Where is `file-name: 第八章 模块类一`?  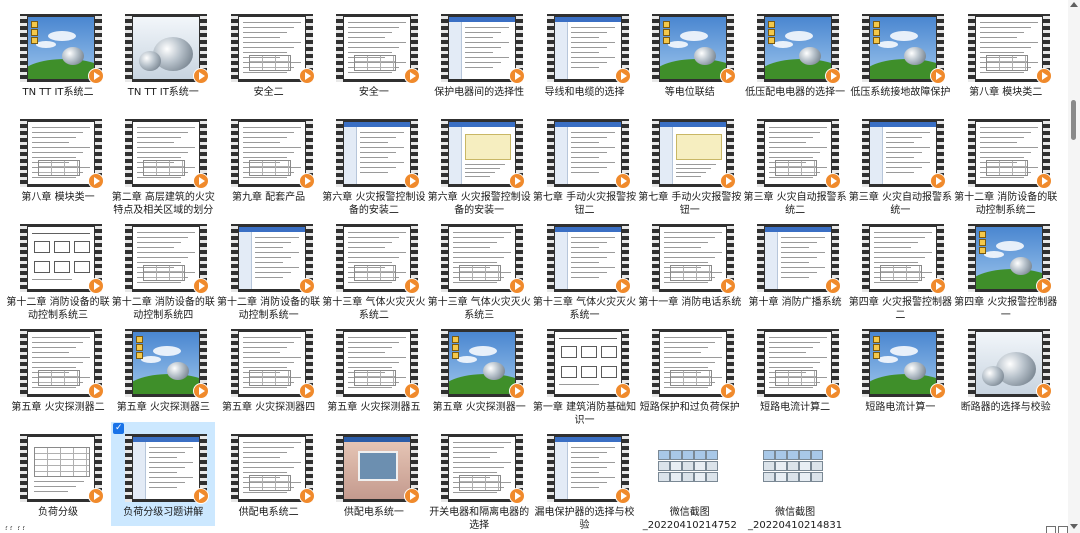 file-name: 第八章 模块类一 is located at coordinates (58, 197).